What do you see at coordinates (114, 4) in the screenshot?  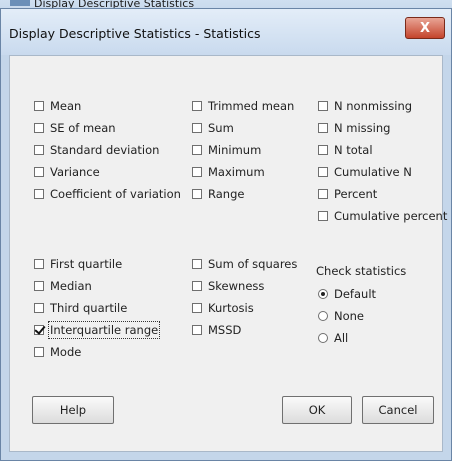 I see `background-window-title: Display Descriptive Statistics` at bounding box center [114, 4].